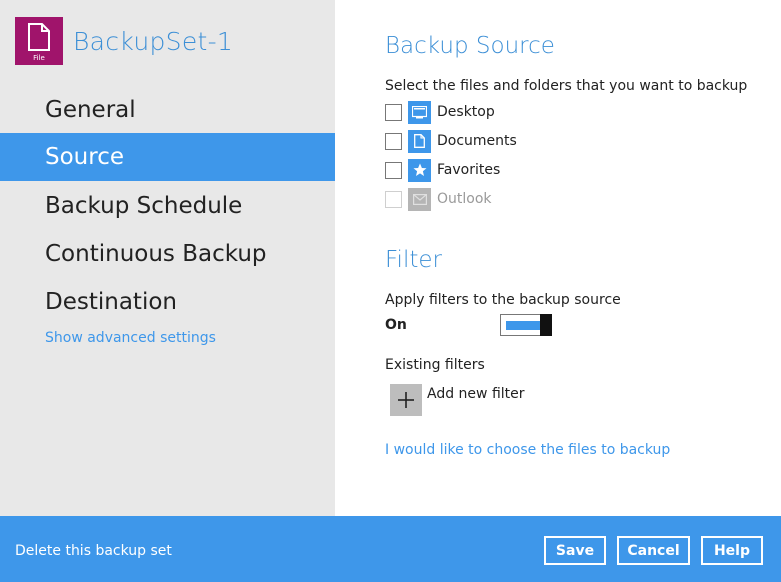  What do you see at coordinates (390, 549) in the screenshot?
I see `footer-bar: Delete this backup set Save Cancel Help` at bounding box center [390, 549].